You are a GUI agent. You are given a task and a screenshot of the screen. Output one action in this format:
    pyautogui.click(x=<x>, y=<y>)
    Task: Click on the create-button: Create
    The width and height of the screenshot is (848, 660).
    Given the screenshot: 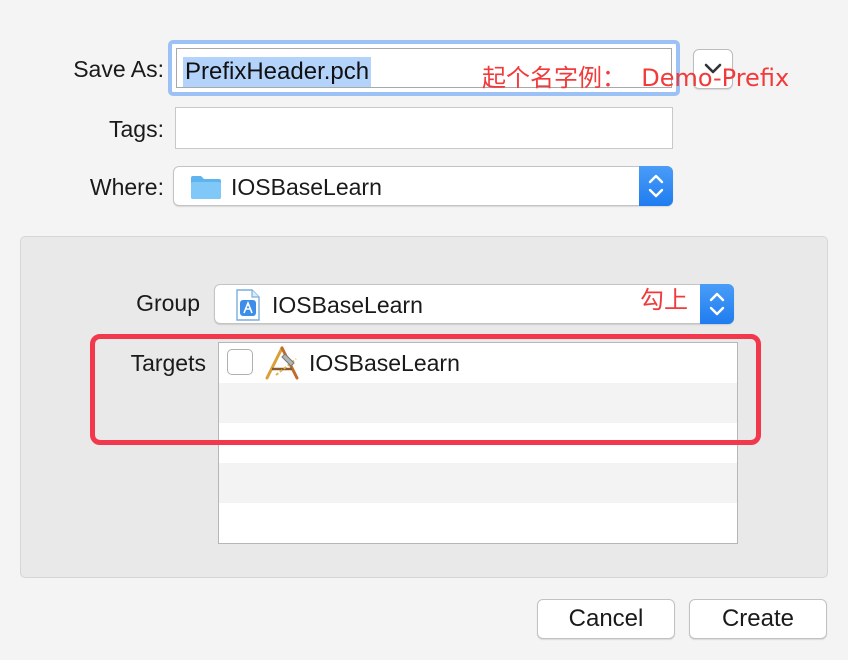 What is the action you would take?
    pyautogui.click(x=758, y=619)
    